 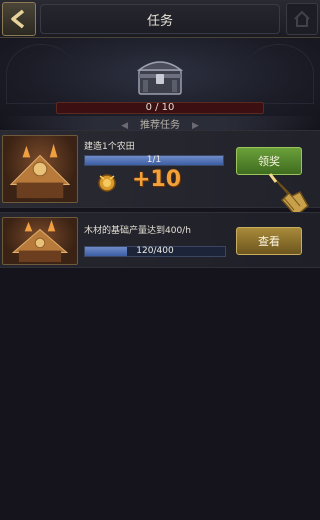 What do you see at coordinates (107, 183) in the screenshot?
I see `gold-coin-icon` at bounding box center [107, 183].